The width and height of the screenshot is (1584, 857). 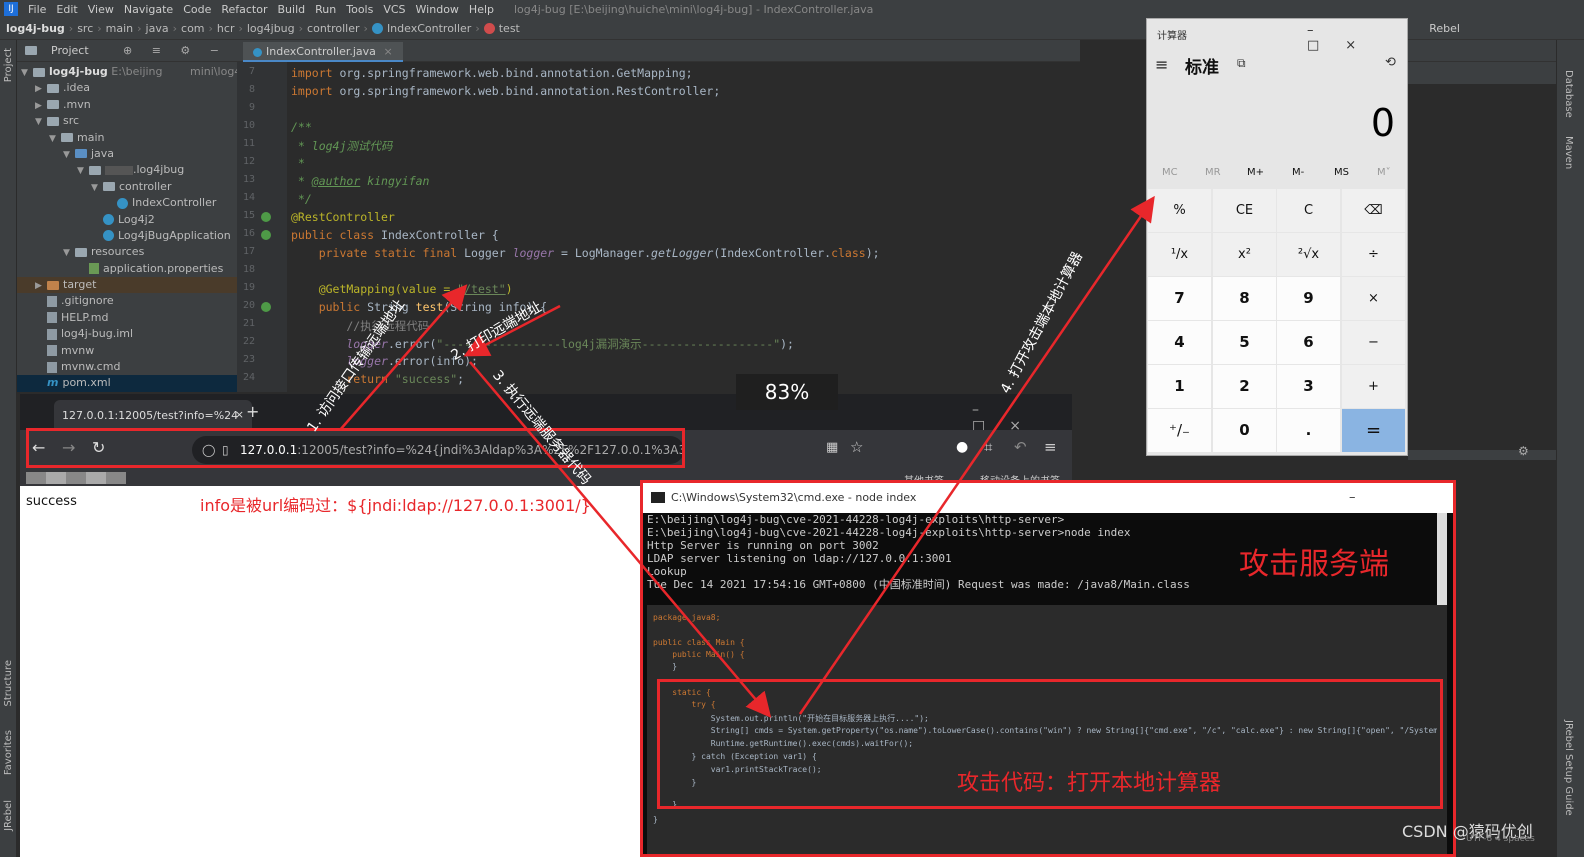 What do you see at coordinates (1500, 839) in the screenshot?
I see `status-encoding: UTF-8 4 spaces` at bounding box center [1500, 839].